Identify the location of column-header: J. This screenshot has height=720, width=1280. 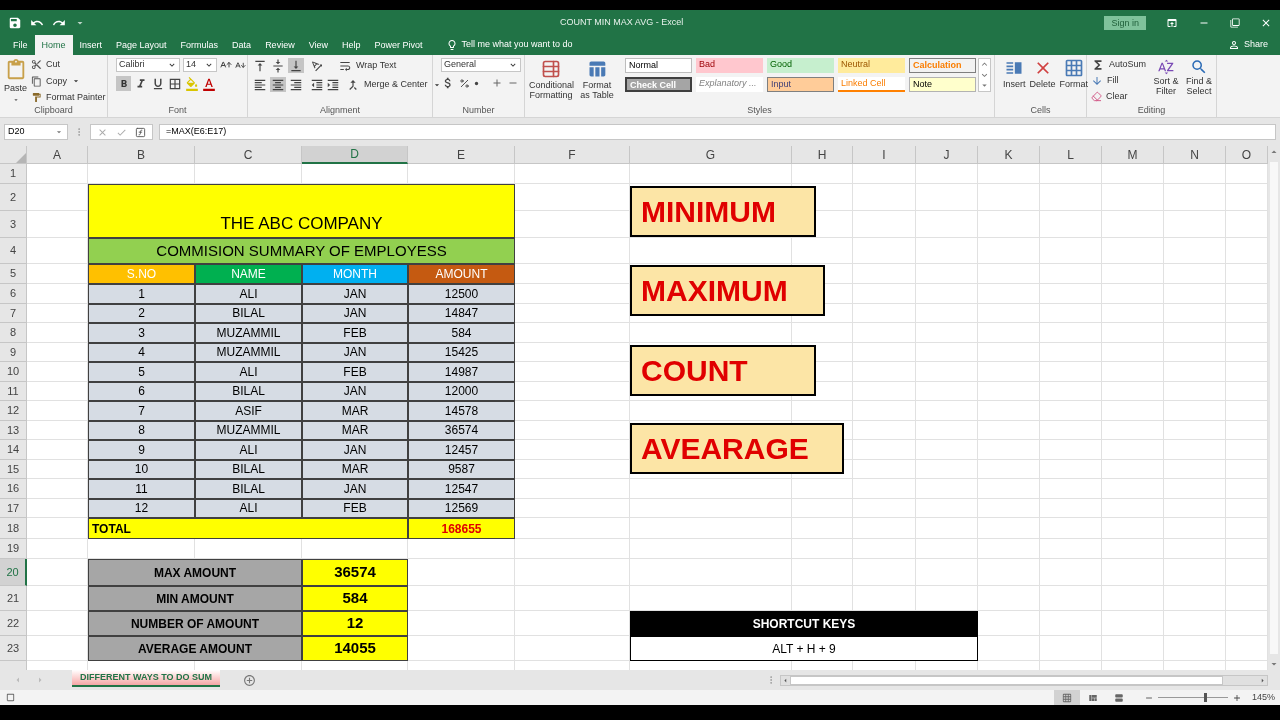
(947, 155).